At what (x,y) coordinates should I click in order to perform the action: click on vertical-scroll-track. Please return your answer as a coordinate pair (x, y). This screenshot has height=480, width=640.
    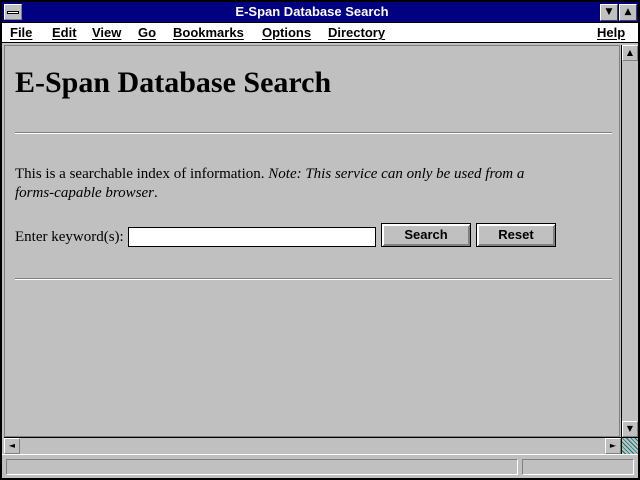
    Looking at the image, I should click on (630, 241).